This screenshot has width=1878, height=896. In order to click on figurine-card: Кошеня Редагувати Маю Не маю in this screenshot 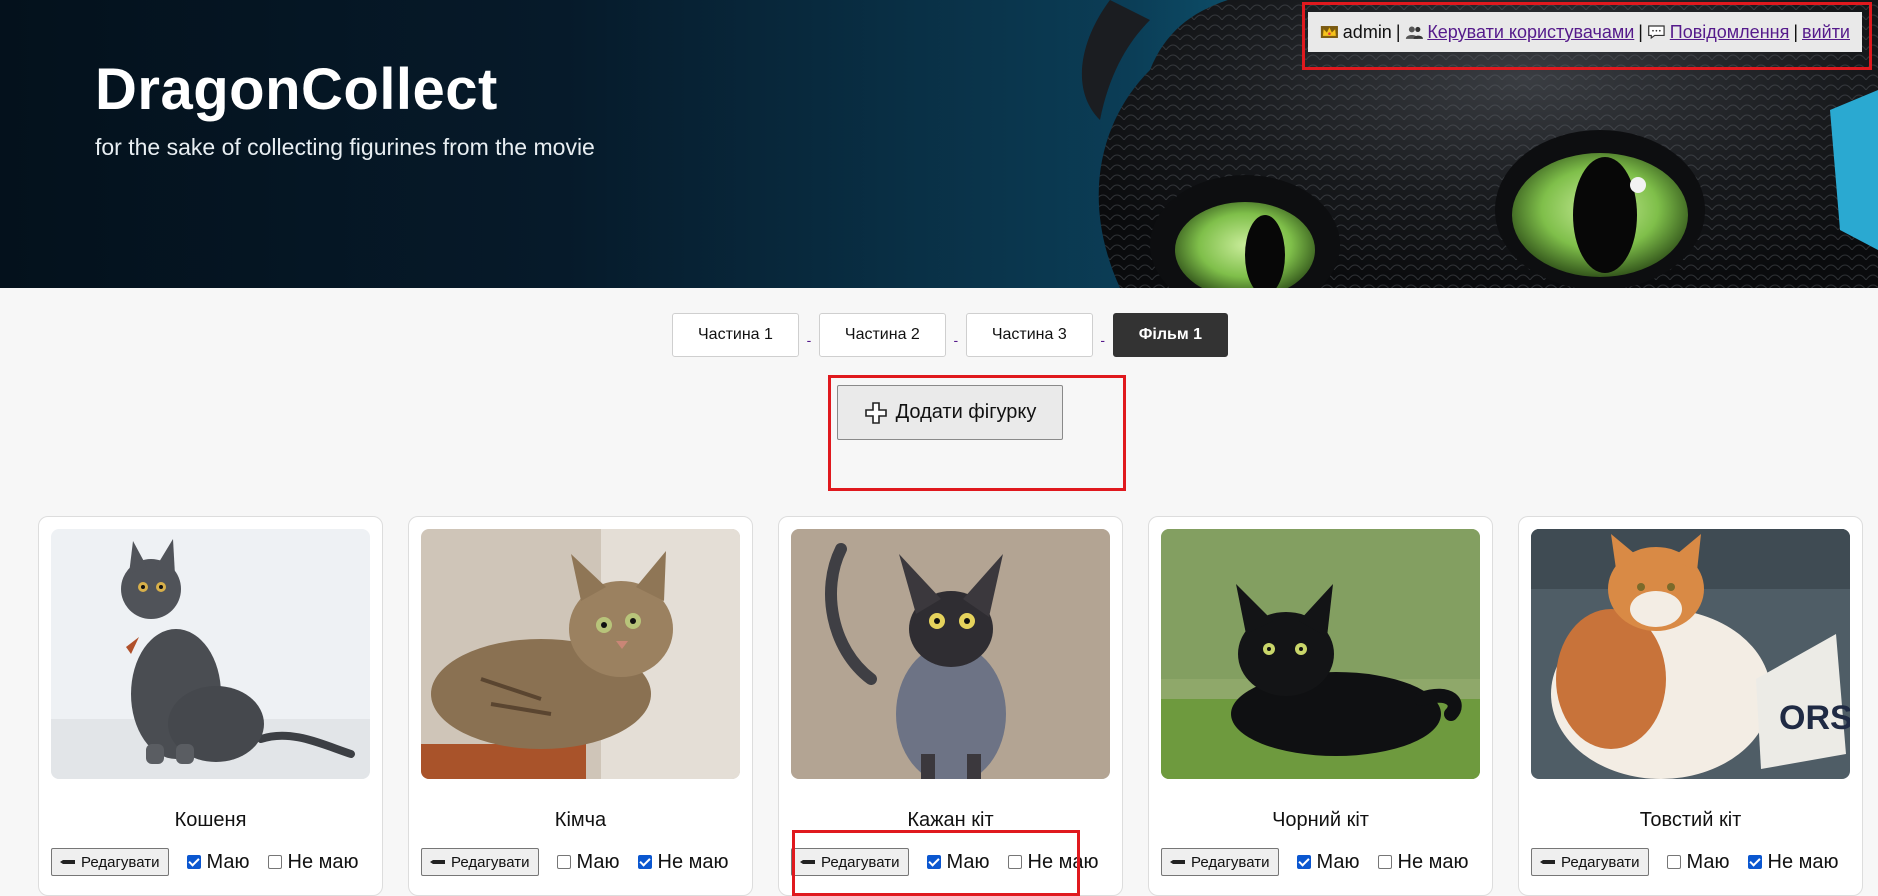, I will do `click(210, 706)`.